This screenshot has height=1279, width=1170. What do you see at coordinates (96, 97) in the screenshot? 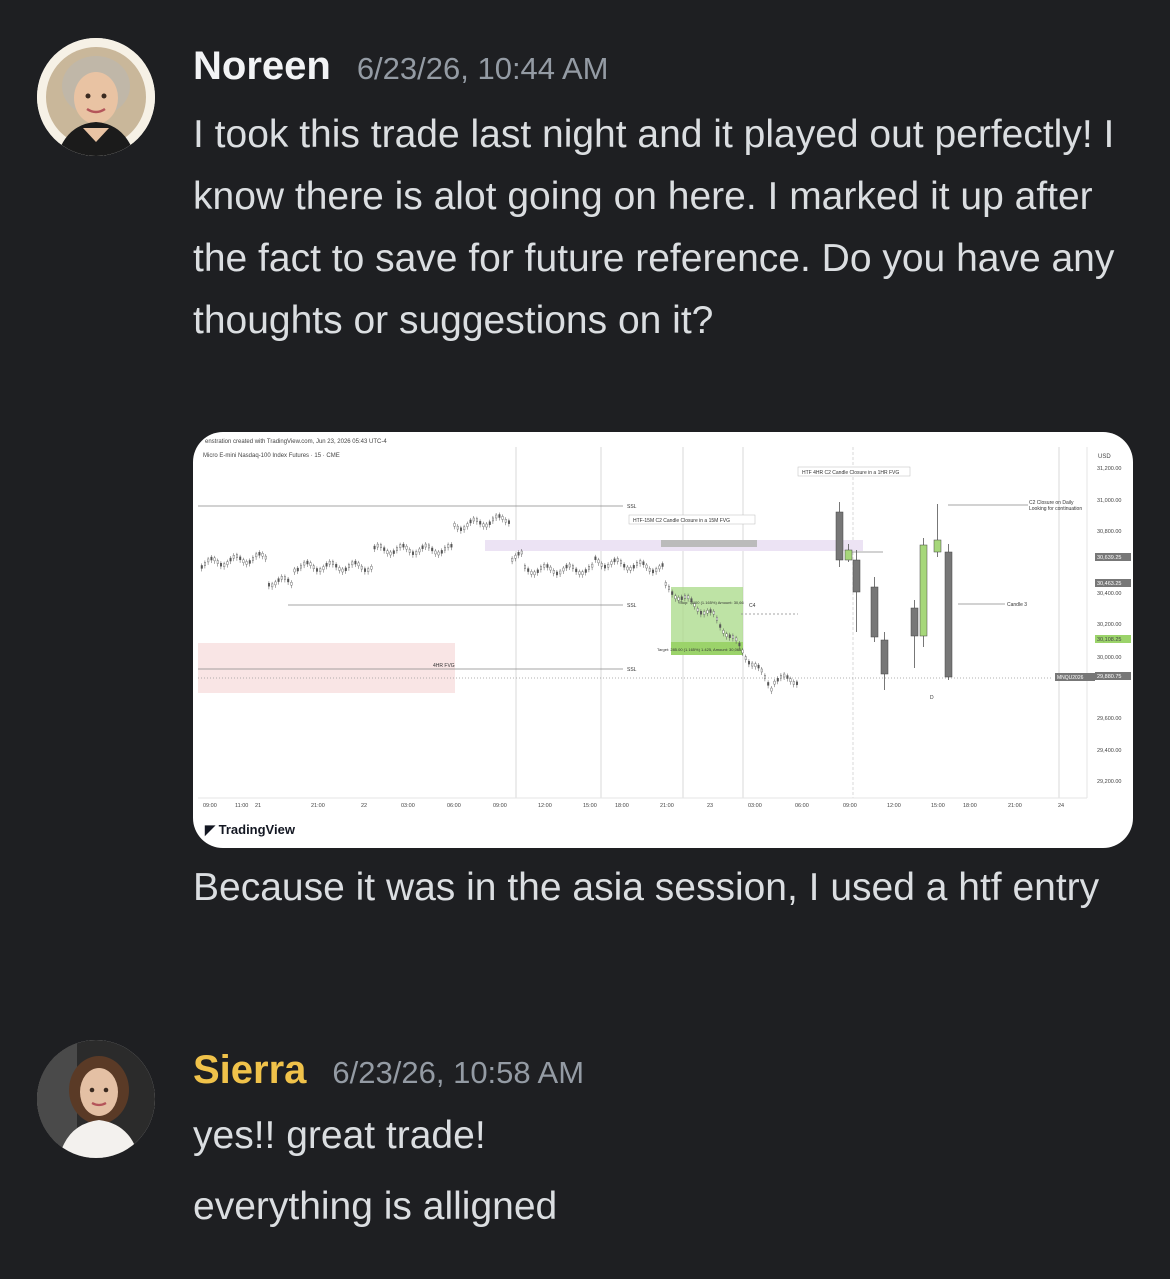
I see `avatar-noreen` at bounding box center [96, 97].